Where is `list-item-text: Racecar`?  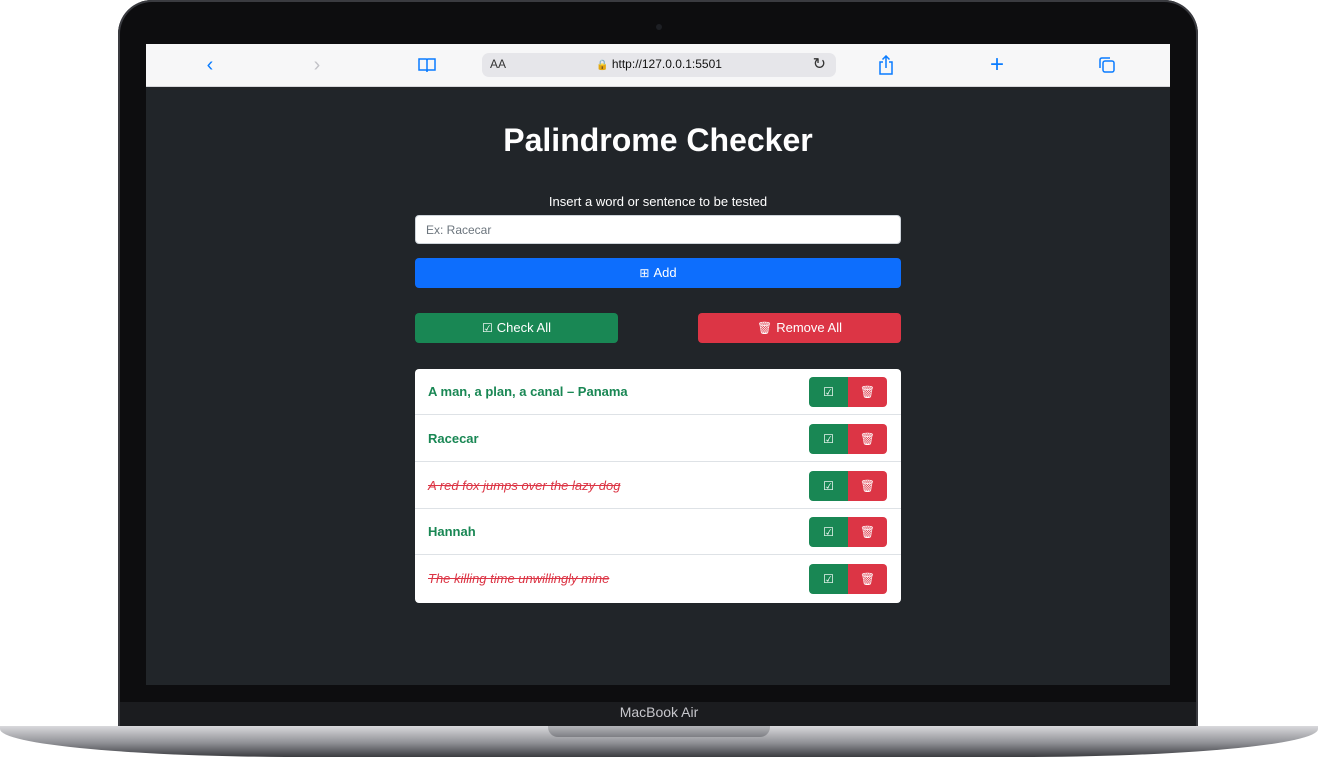 list-item-text: Racecar is located at coordinates (453, 438).